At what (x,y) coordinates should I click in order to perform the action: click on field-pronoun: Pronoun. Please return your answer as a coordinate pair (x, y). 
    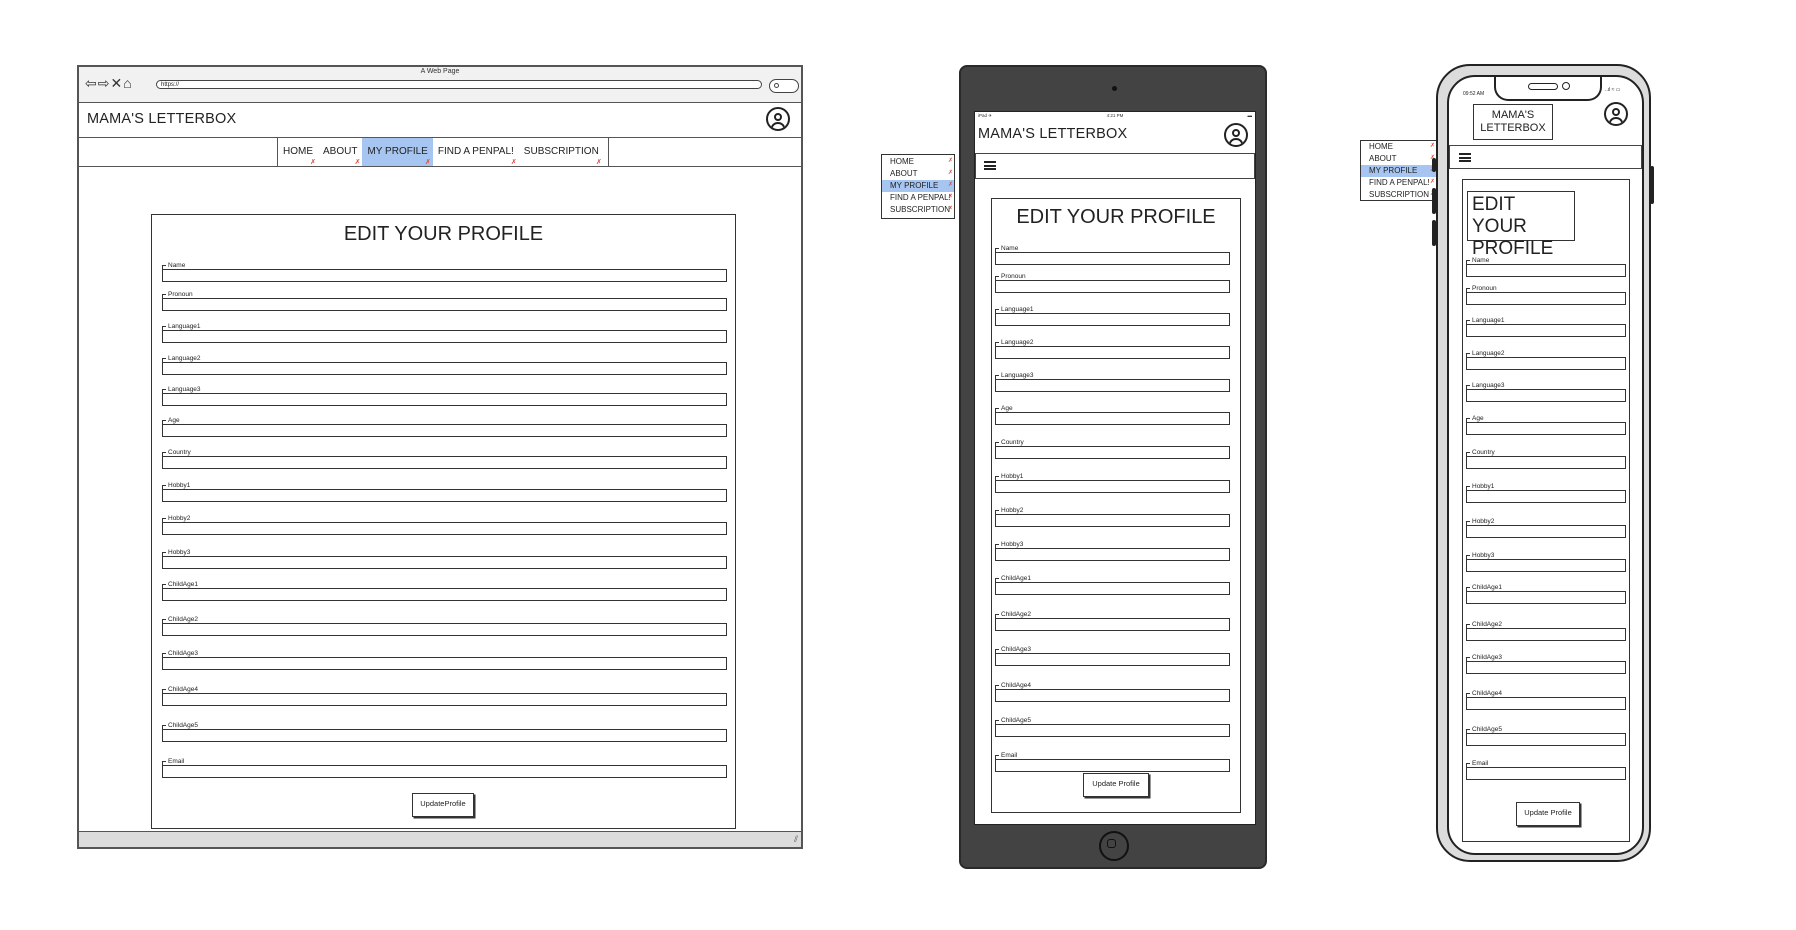
    Looking at the image, I should click on (1546, 295).